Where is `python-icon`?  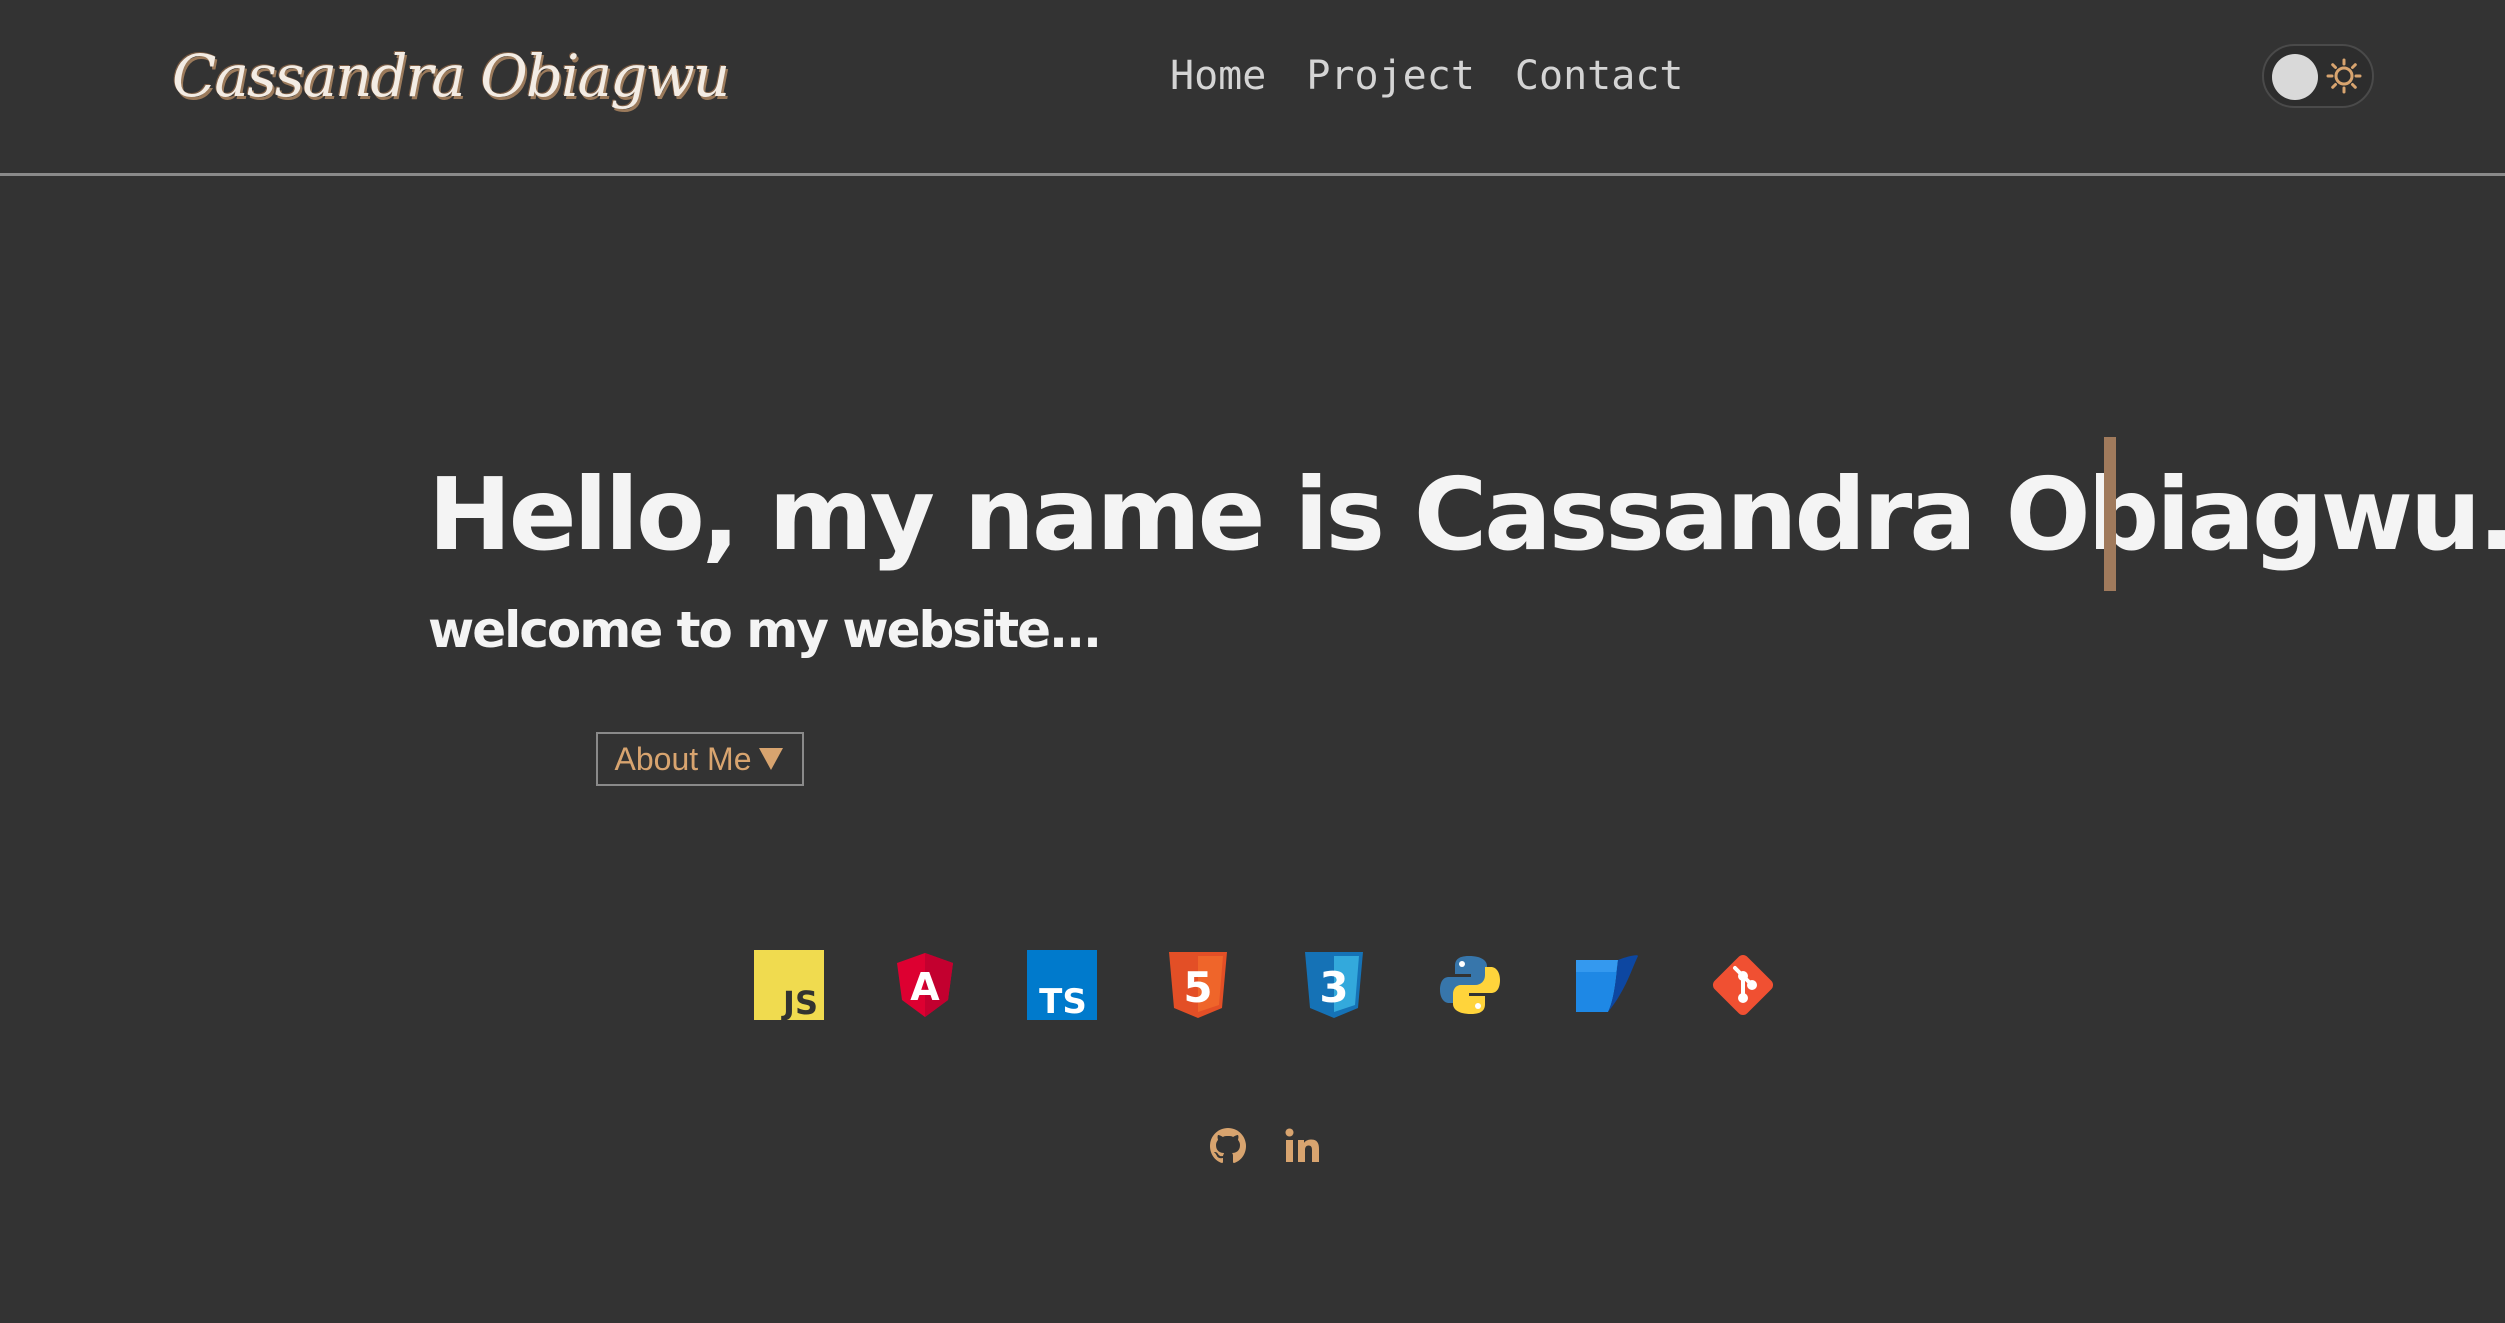 python-icon is located at coordinates (1470, 985).